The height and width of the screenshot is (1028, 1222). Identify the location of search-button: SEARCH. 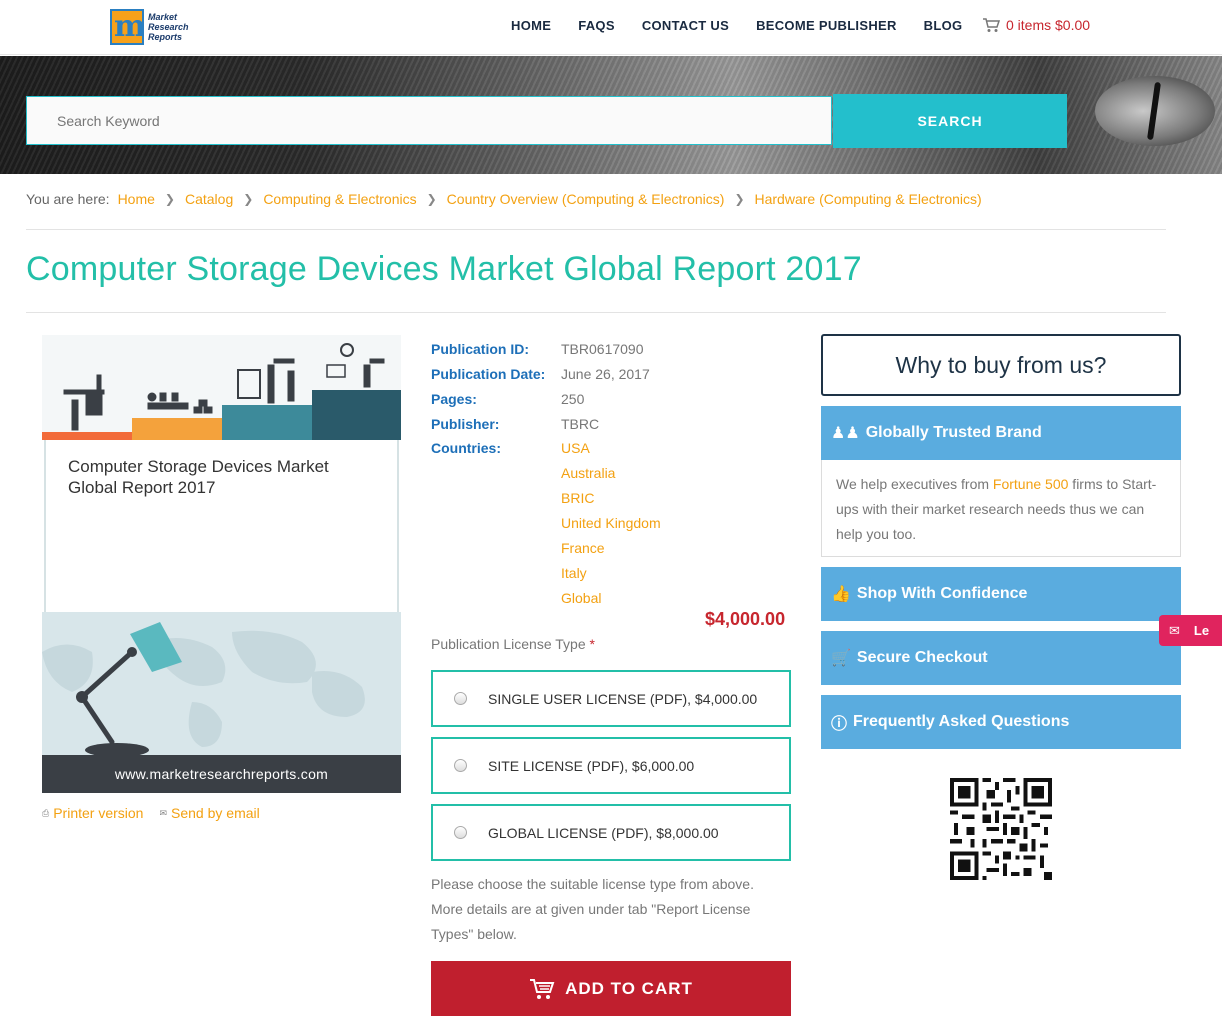
(950, 121).